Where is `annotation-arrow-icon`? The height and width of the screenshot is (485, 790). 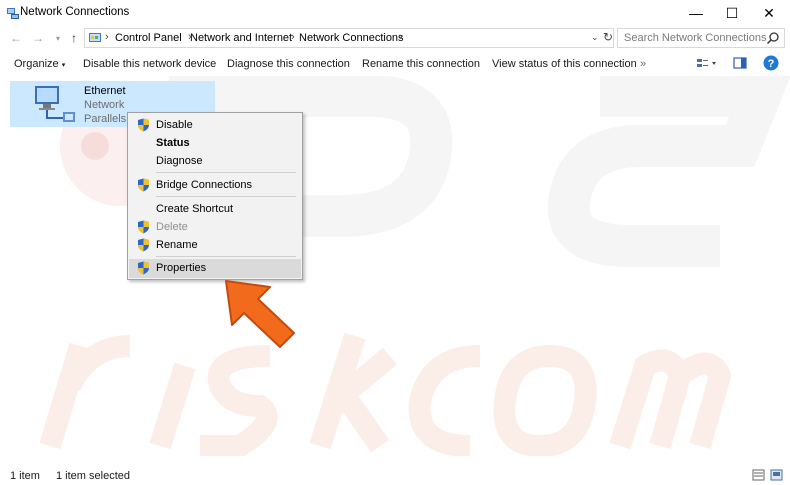 annotation-arrow-icon is located at coordinates (260, 314).